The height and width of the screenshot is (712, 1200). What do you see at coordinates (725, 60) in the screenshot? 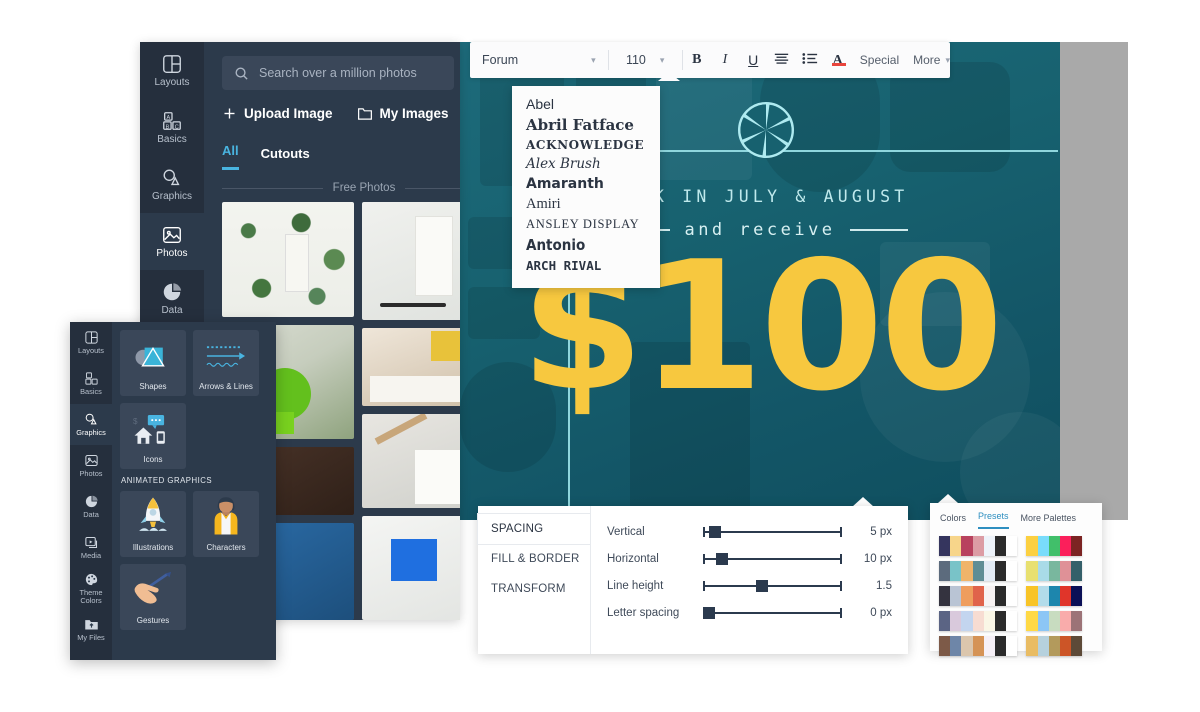
I see `italic-button: I` at bounding box center [725, 60].